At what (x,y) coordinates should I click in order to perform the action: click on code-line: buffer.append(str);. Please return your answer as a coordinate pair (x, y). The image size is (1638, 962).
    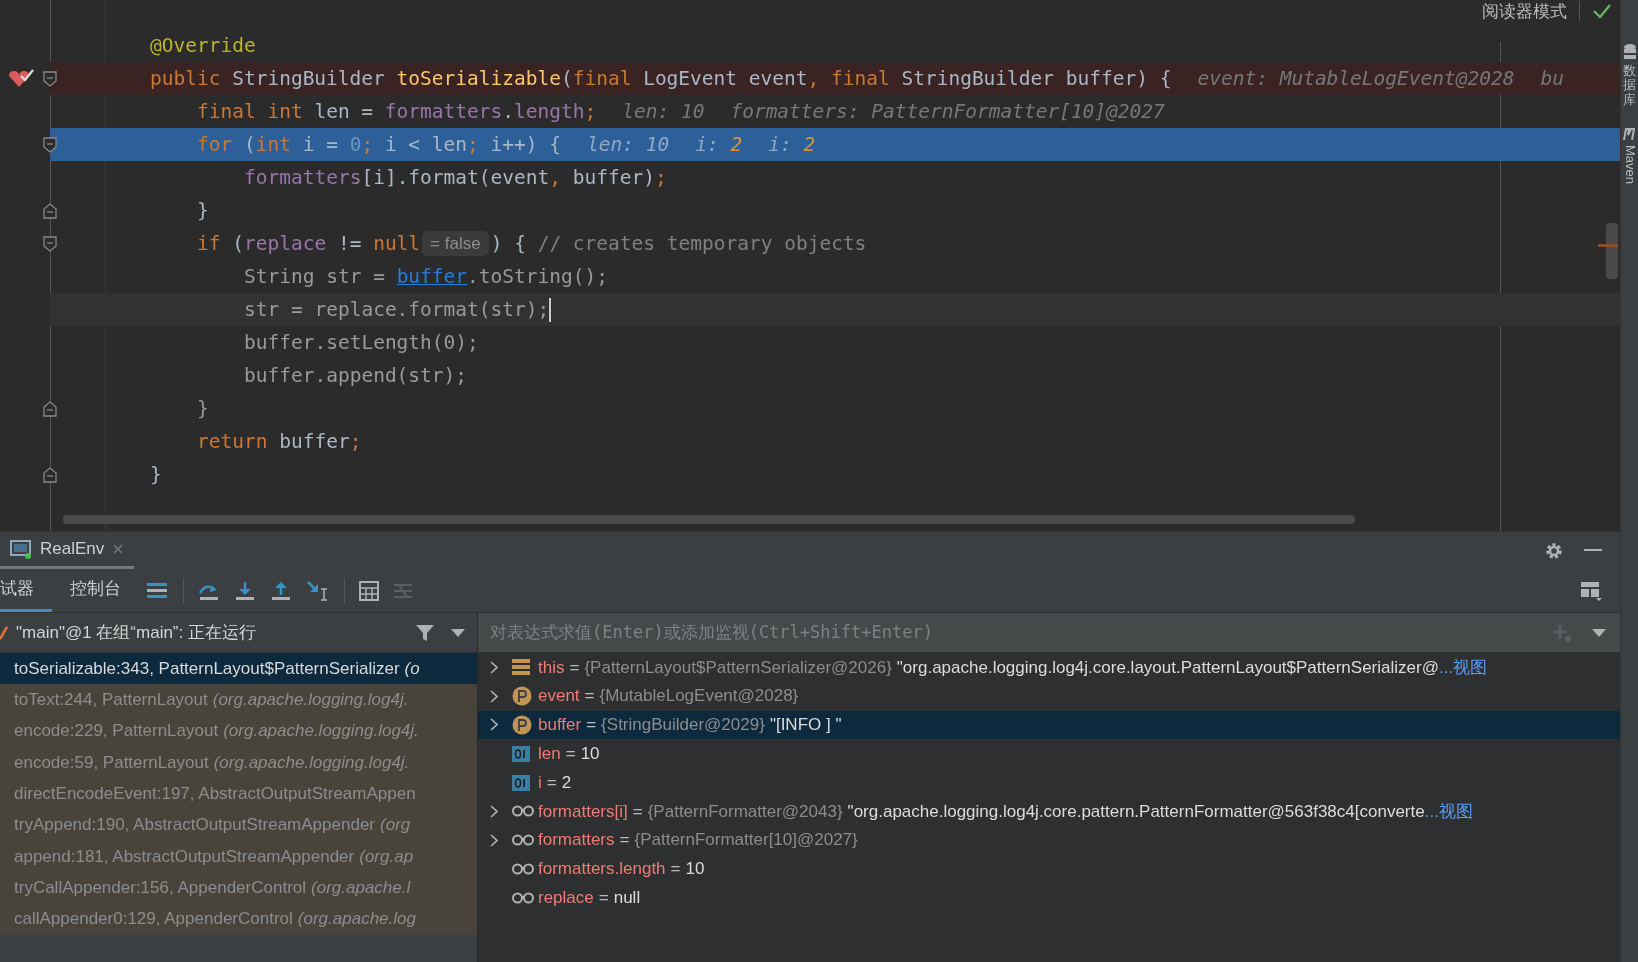
    Looking at the image, I should click on (356, 375).